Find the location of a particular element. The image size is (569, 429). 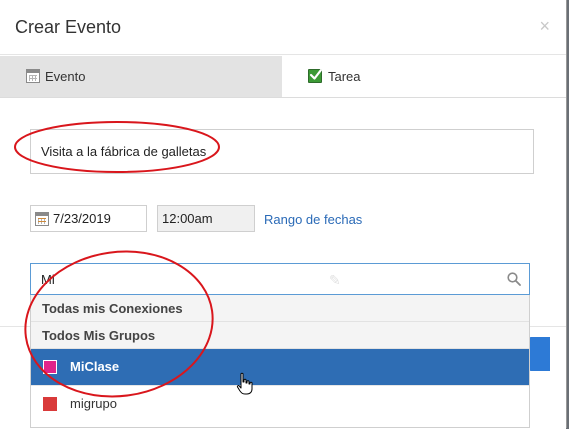

date-range-link: Rango de fechas is located at coordinates (313, 219).